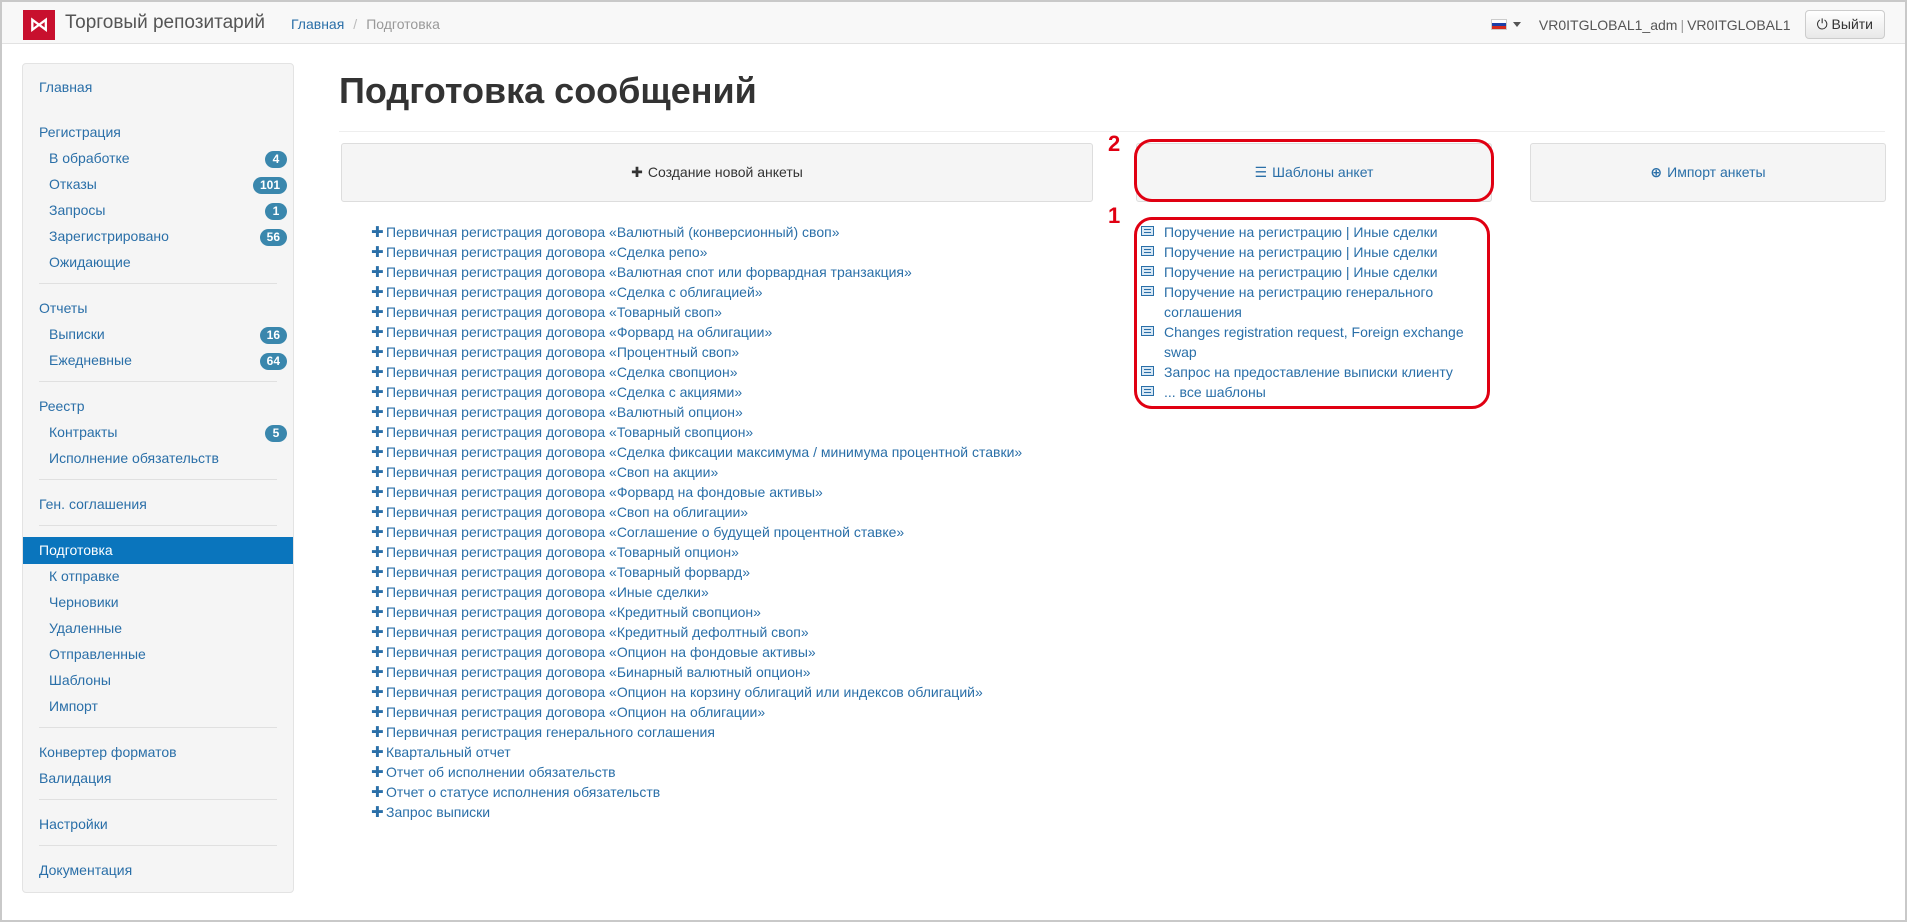 The height and width of the screenshot is (922, 1907). Describe the element at coordinates (448, 752) in the screenshot. I see `registration-link: Квартальный отчет` at that location.